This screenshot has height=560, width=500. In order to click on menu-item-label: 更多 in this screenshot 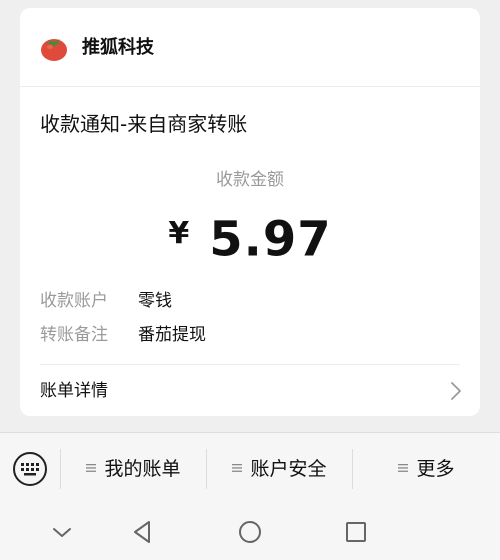, I will do `click(435, 469)`.